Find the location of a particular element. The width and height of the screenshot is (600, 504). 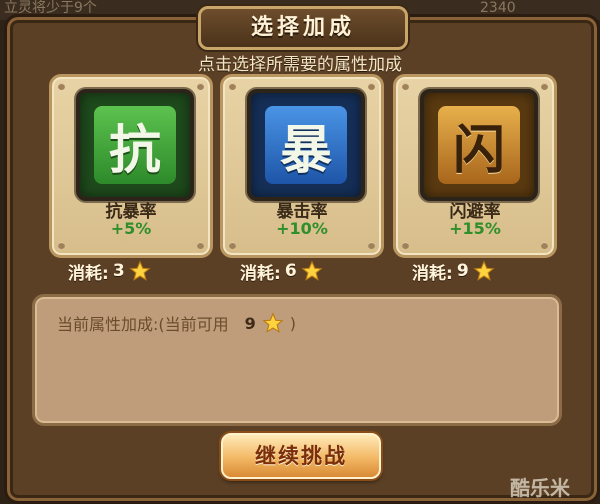

bonus-card-crit: 暴 暴击率 +10% is located at coordinates (302, 166).